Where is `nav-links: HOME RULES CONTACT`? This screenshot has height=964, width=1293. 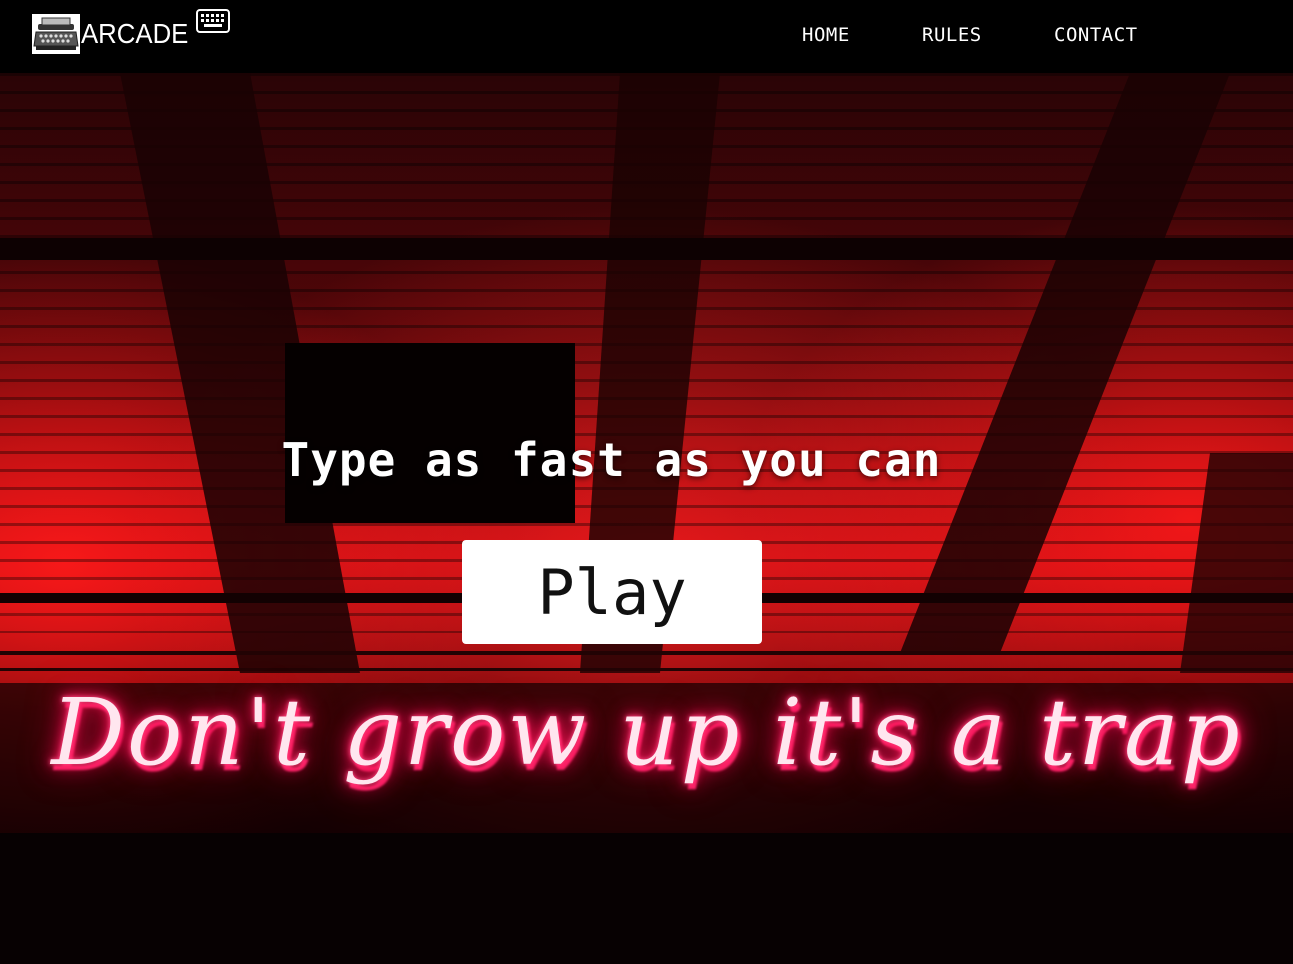
nav-links: HOME RULES CONTACT is located at coordinates (646, 36).